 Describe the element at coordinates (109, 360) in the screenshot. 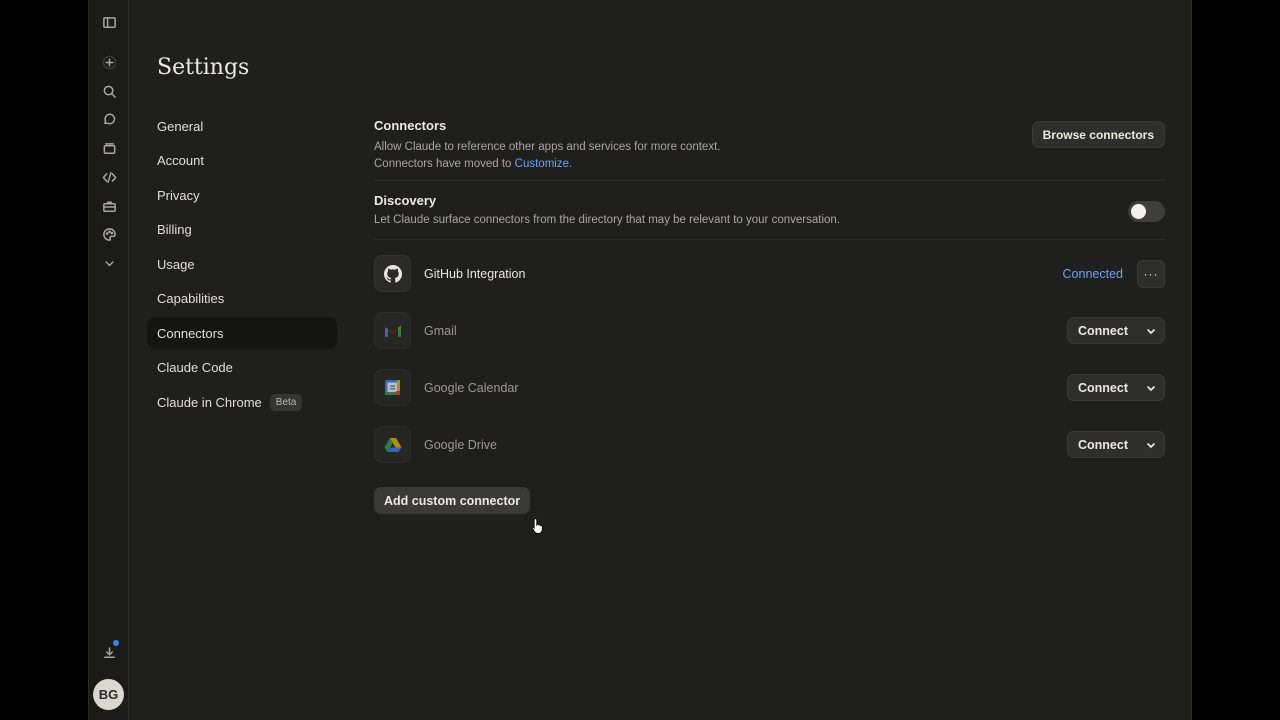

I see `icon-rail: BG` at that location.